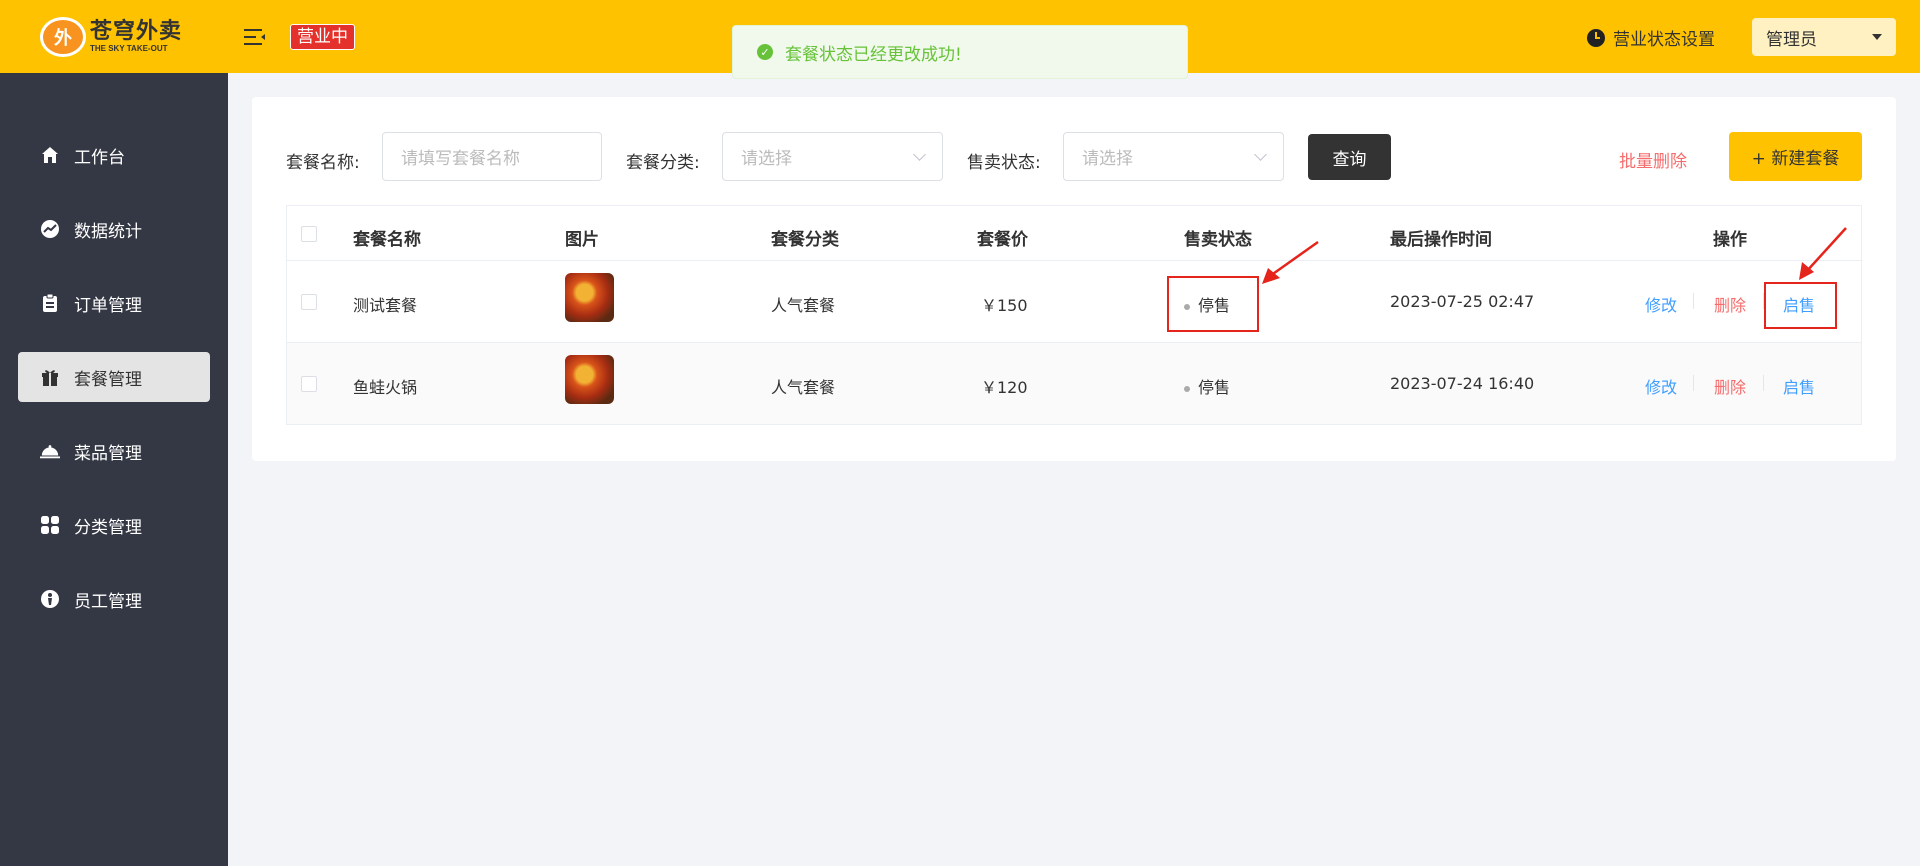 This screenshot has width=1920, height=866. Describe the element at coordinates (129, 48) in the screenshot. I see `logo-subtitle: THE SKY TAKE-OUT` at that location.